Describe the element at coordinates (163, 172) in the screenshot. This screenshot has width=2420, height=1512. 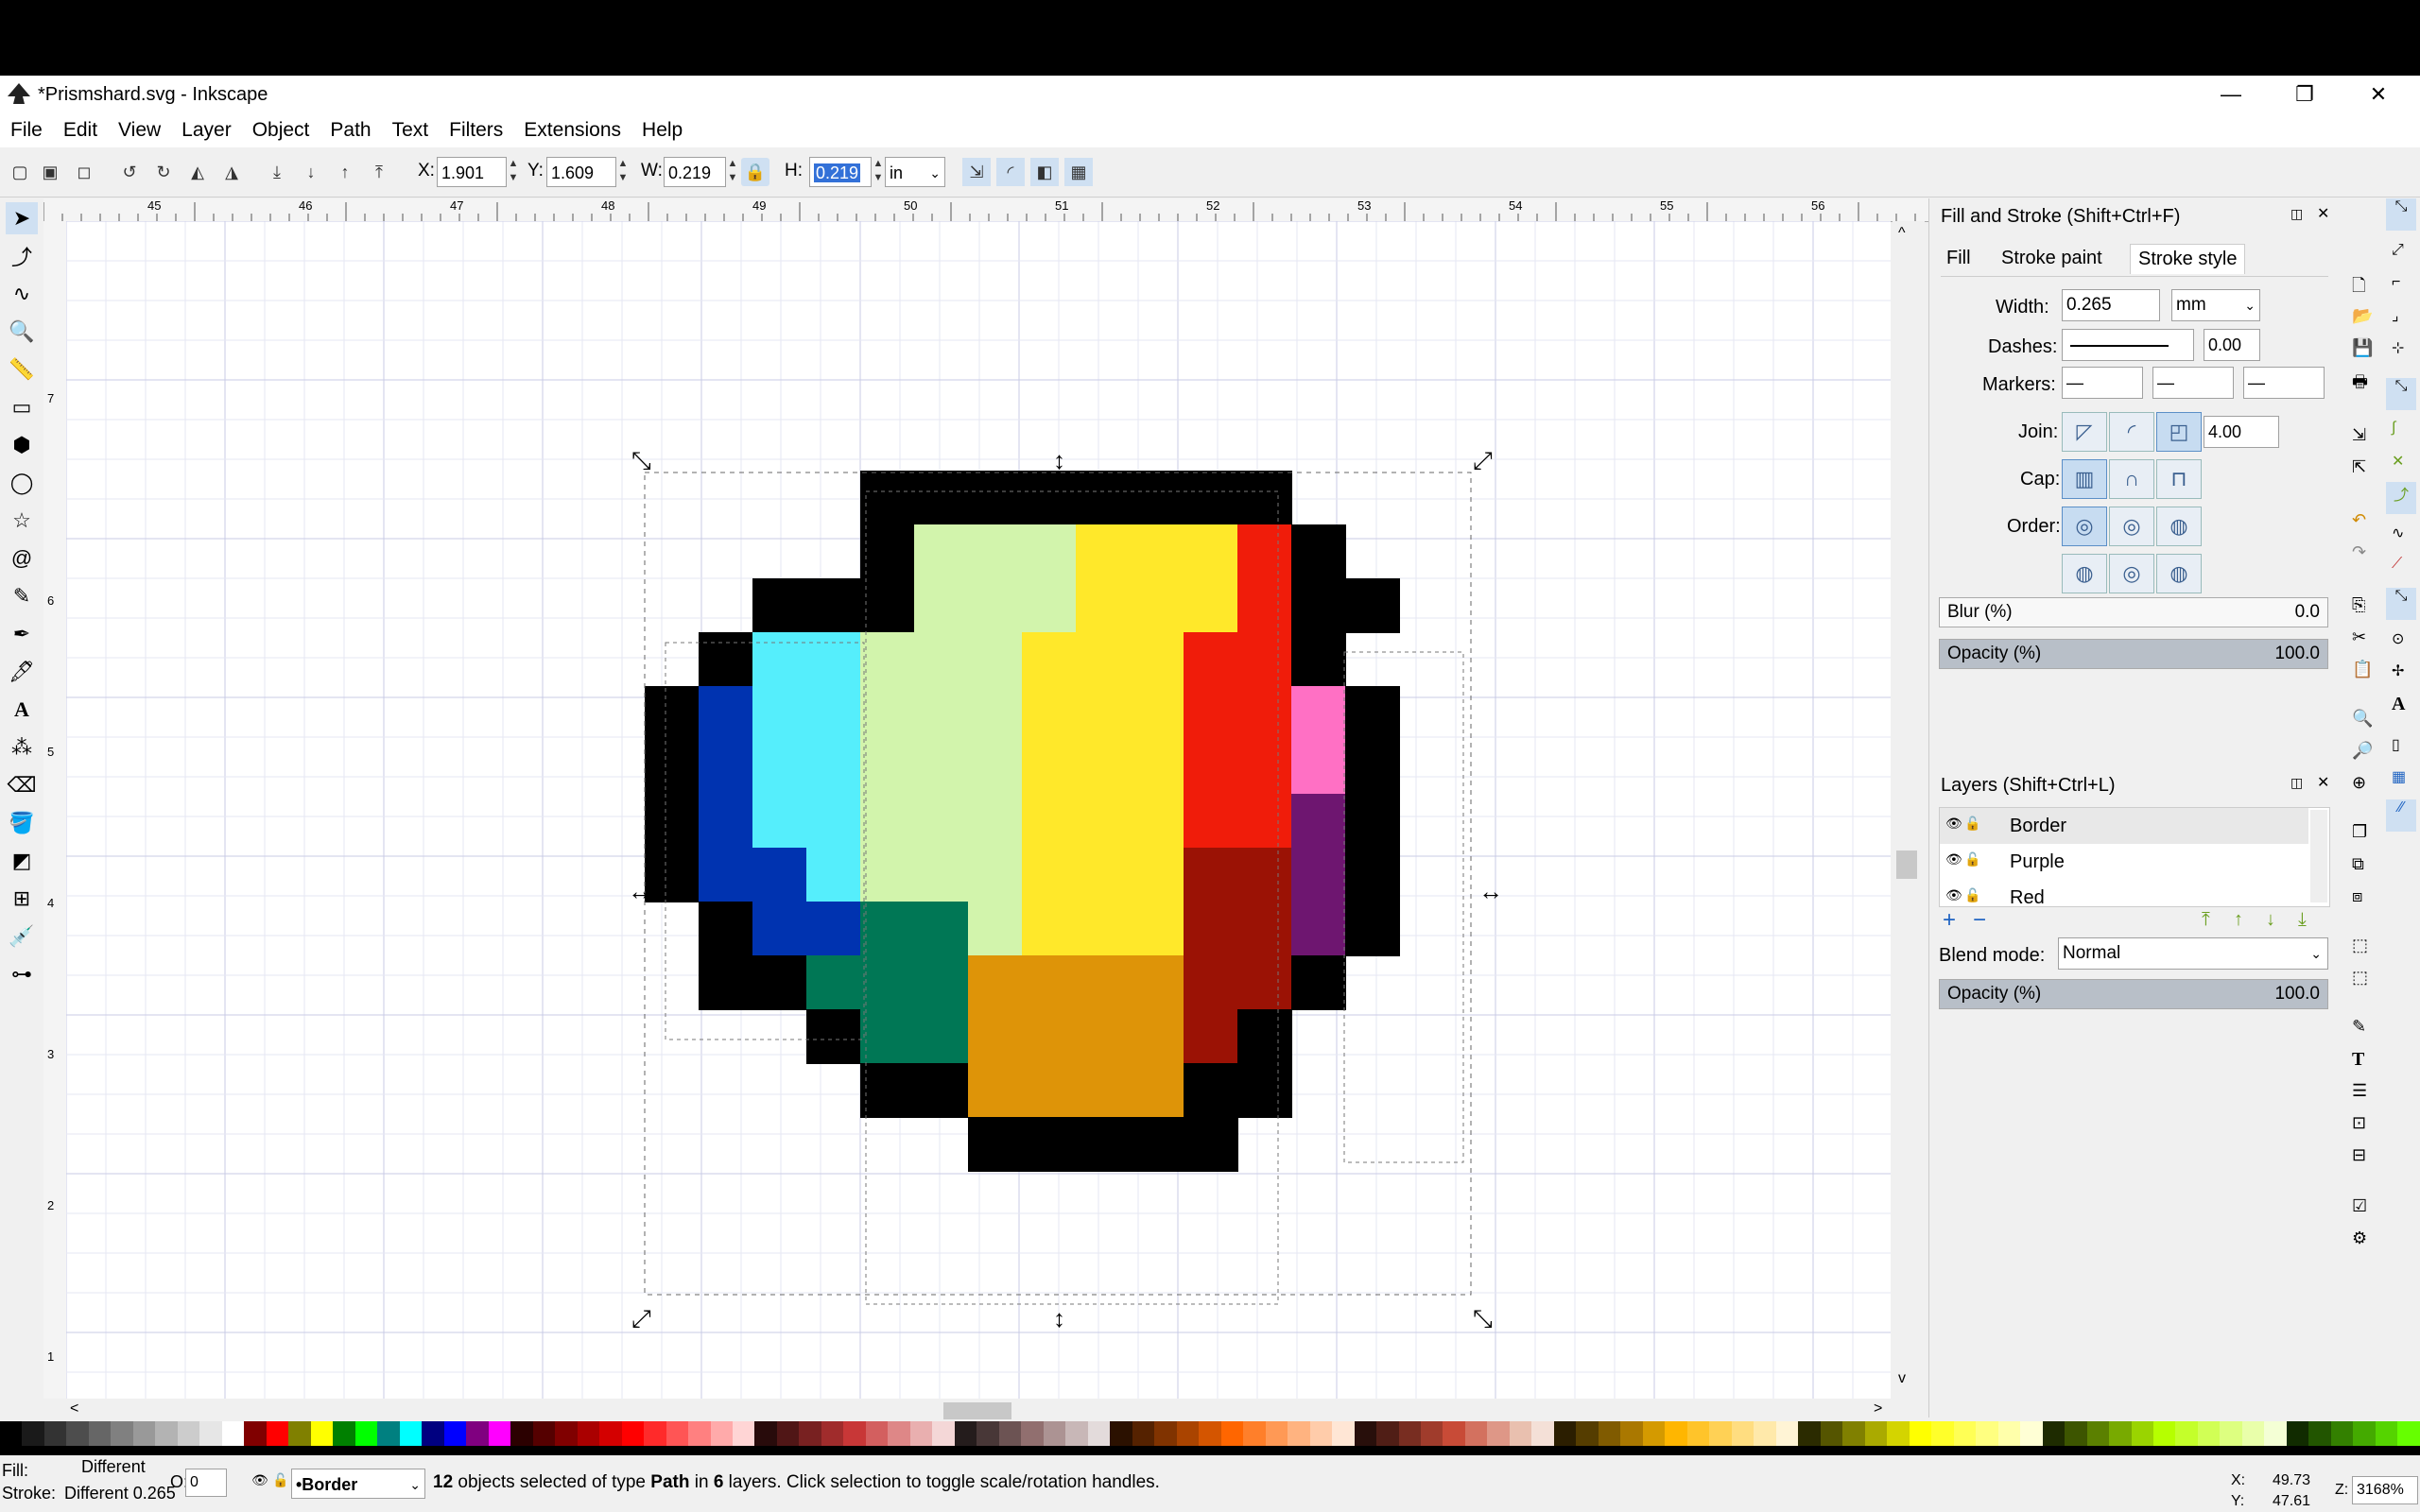
I see `rotate-cw-icon: ↻` at that location.